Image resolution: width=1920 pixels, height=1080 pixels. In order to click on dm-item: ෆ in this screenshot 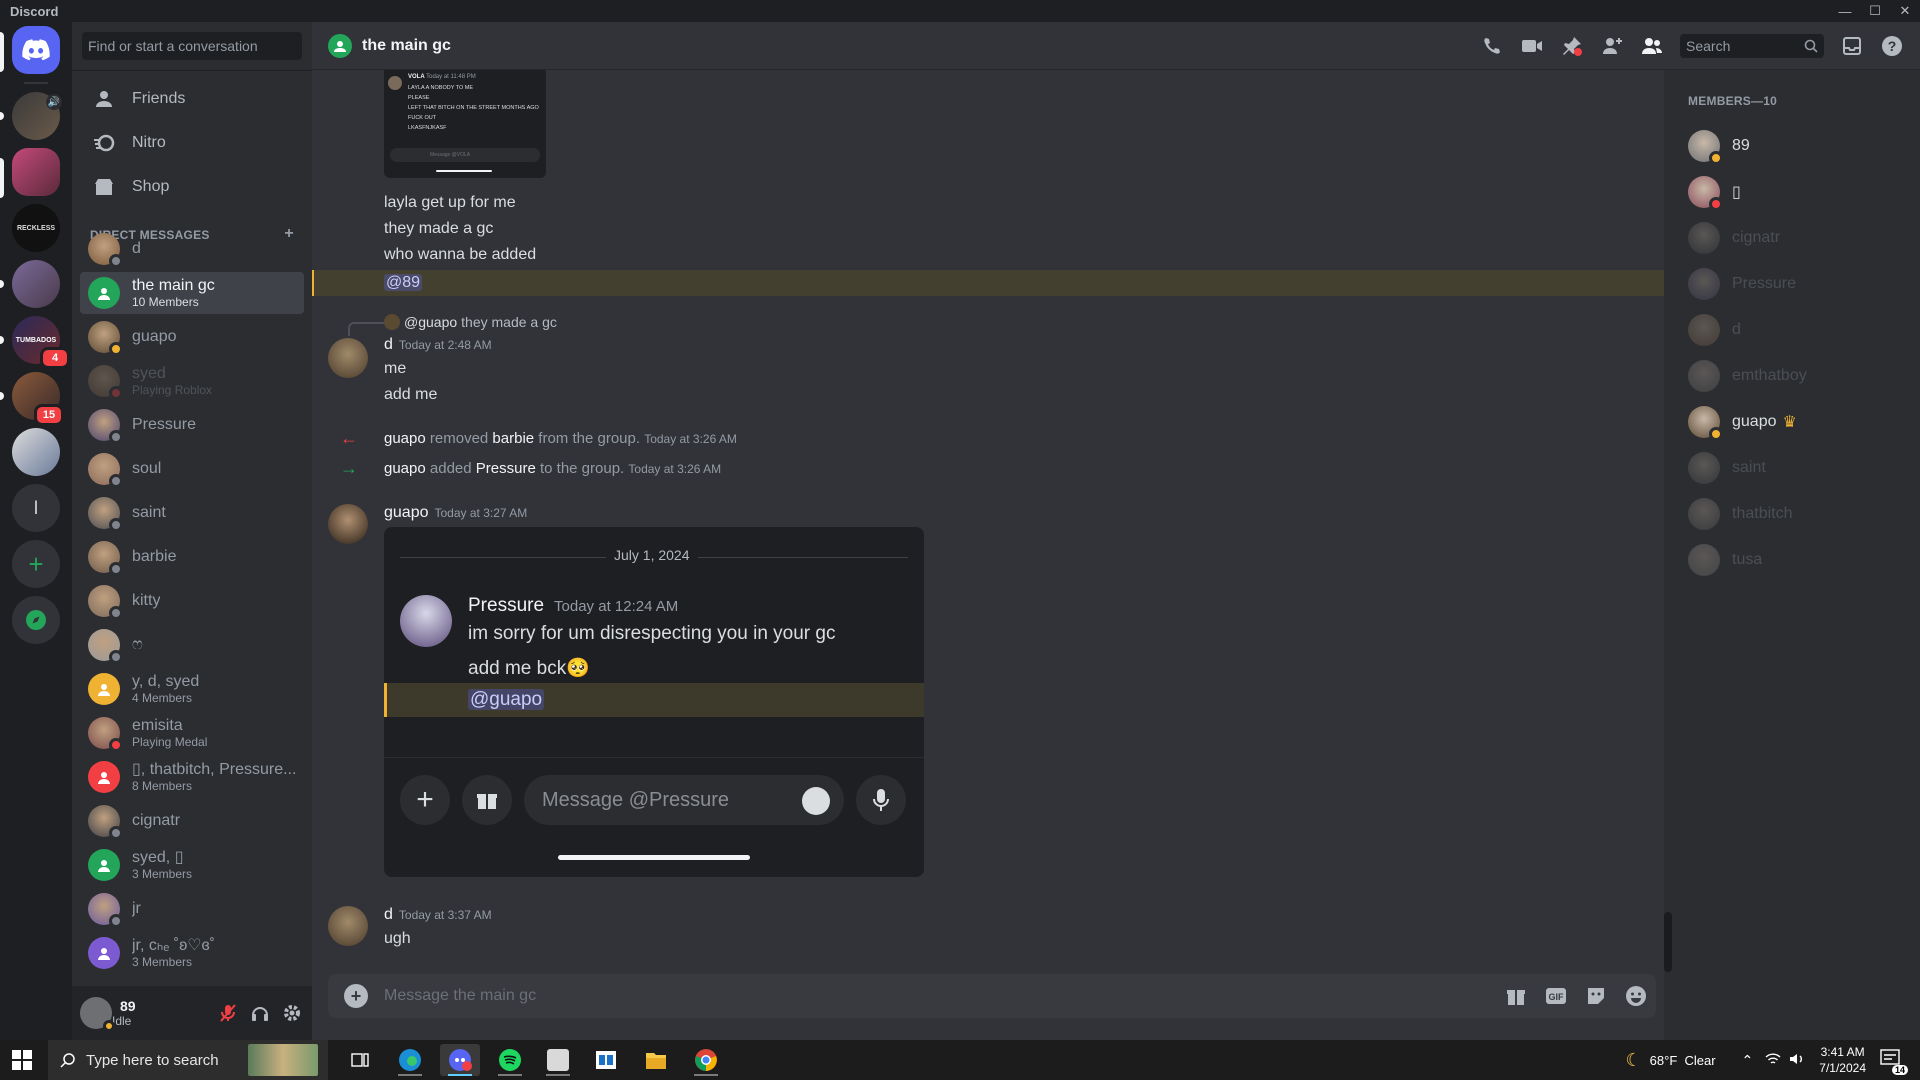, I will do `click(192, 645)`.